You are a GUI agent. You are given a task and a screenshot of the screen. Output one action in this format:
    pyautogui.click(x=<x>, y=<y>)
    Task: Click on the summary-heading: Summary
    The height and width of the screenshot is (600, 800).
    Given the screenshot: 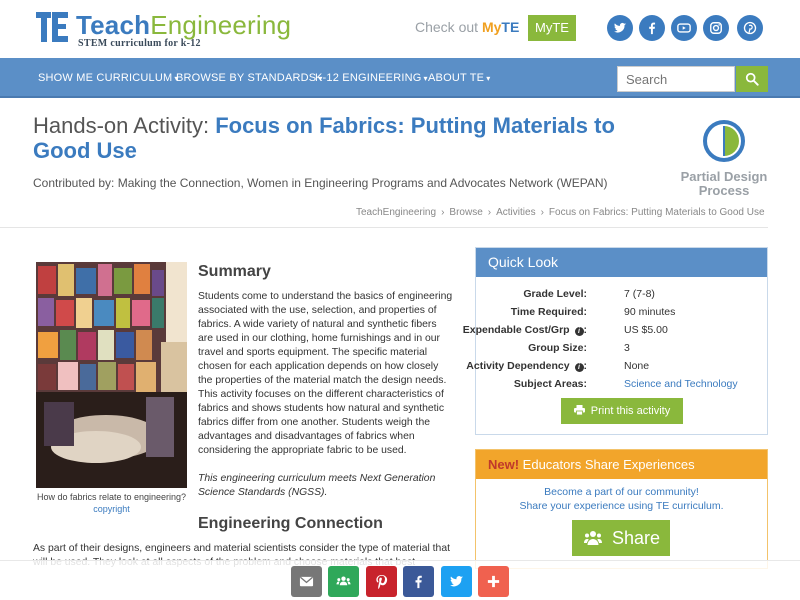 What is the action you would take?
    pyautogui.click(x=234, y=271)
    